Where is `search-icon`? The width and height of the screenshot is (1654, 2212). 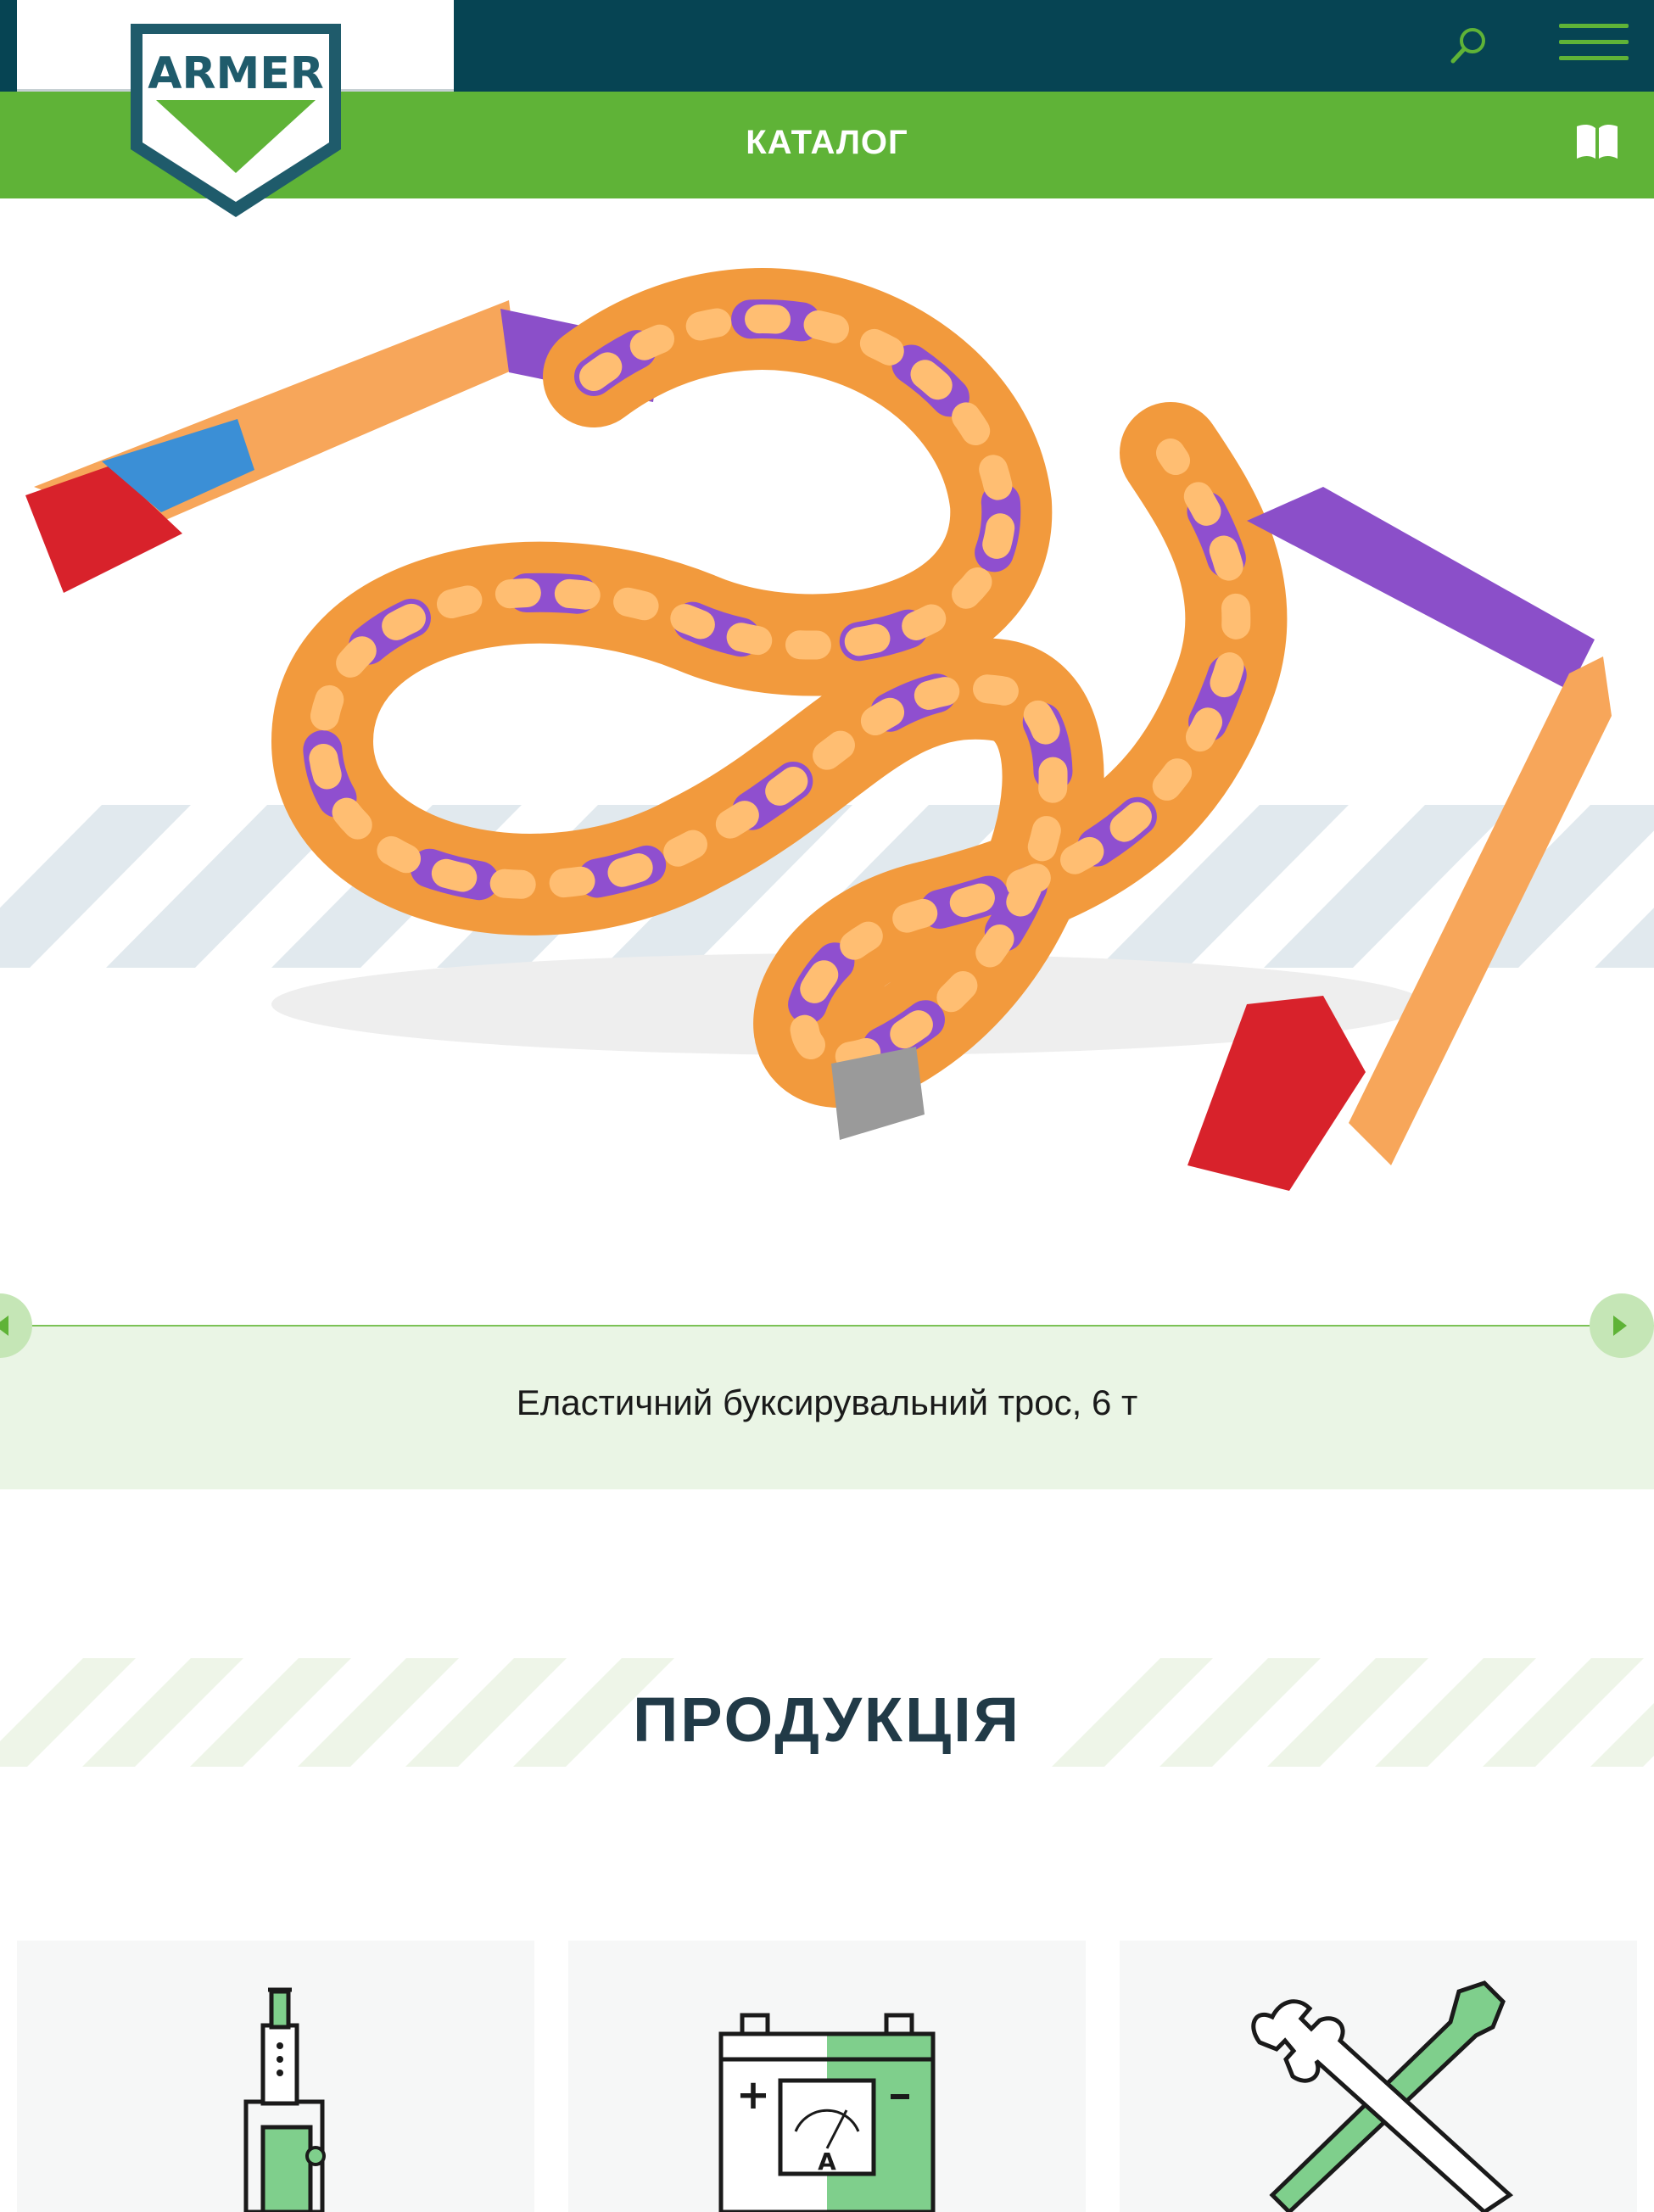 search-icon is located at coordinates (1467, 46).